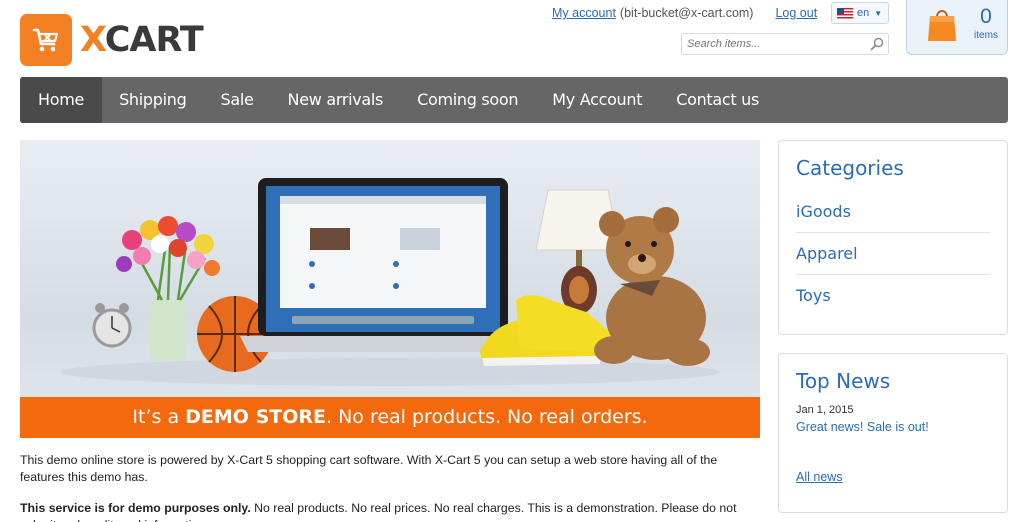 The height and width of the screenshot is (522, 1024). What do you see at coordinates (877, 44) in the screenshot?
I see `search-icon` at bounding box center [877, 44].